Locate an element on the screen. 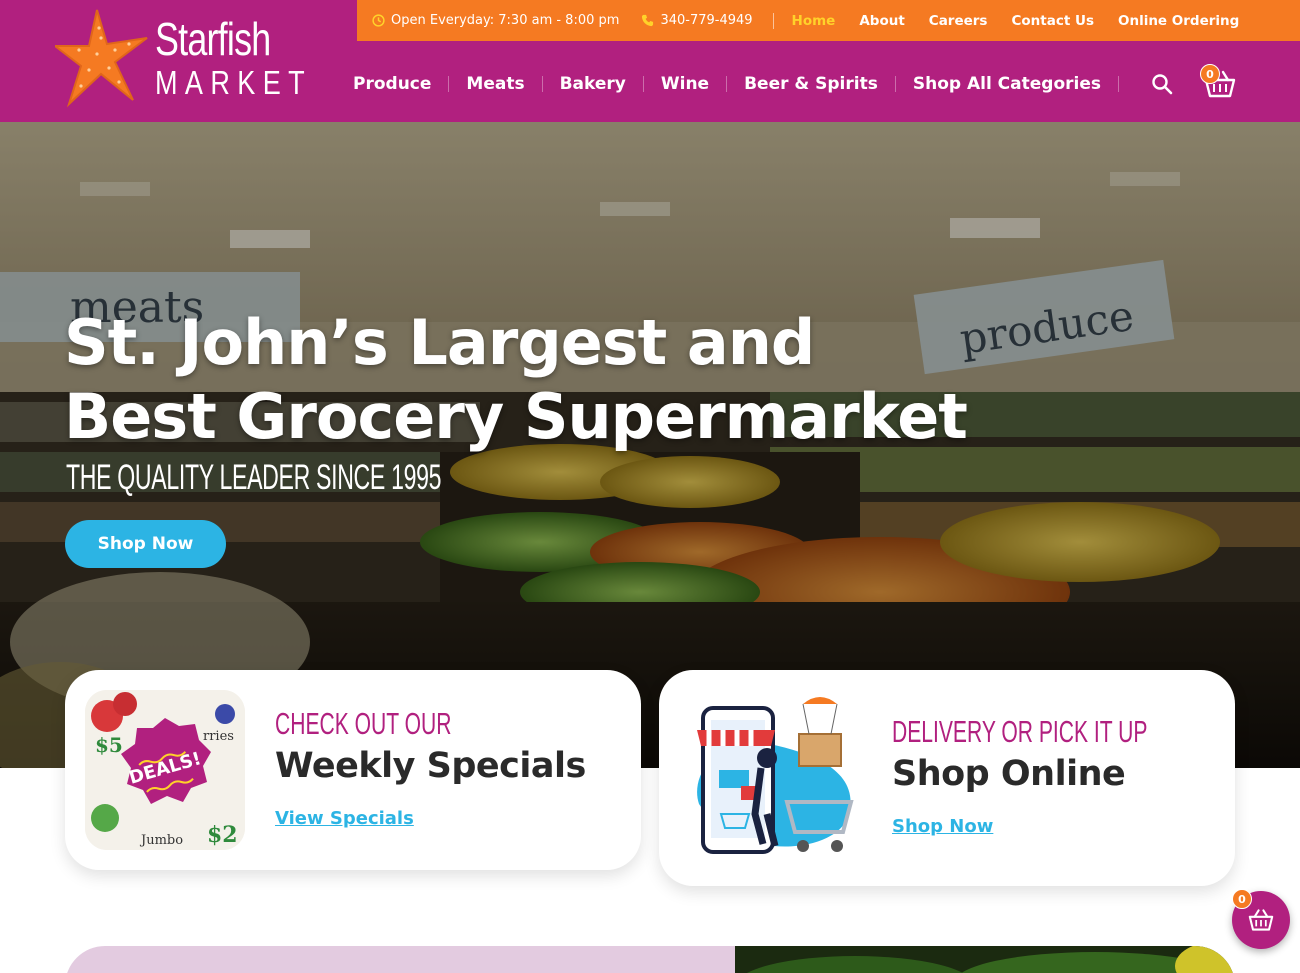  nav-beer-spirits: Beer & Spirits is located at coordinates (811, 84).